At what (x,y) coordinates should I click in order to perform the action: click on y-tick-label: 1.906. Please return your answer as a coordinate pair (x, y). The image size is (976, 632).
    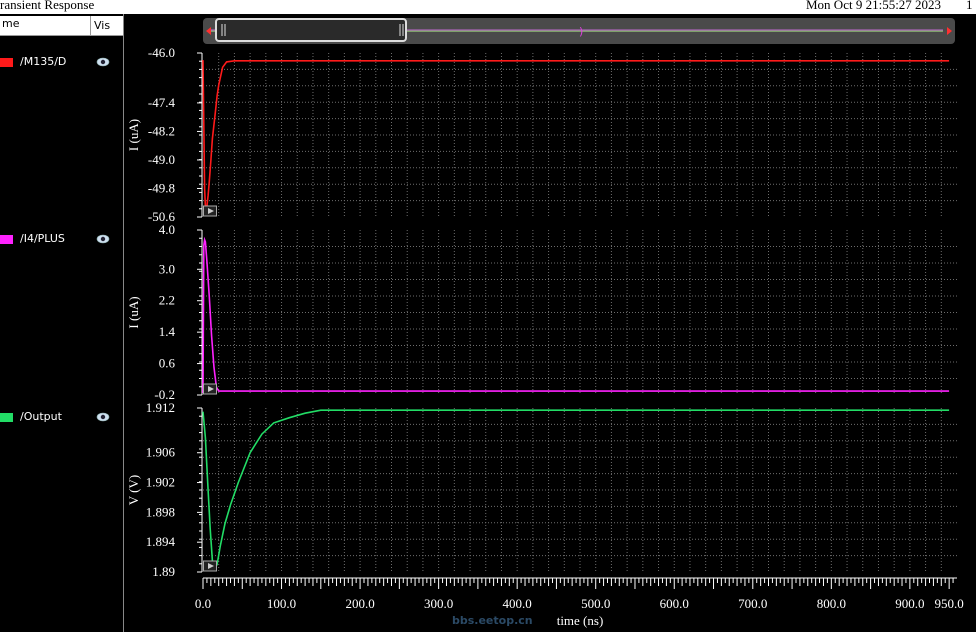
    Looking at the image, I should click on (161, 452).